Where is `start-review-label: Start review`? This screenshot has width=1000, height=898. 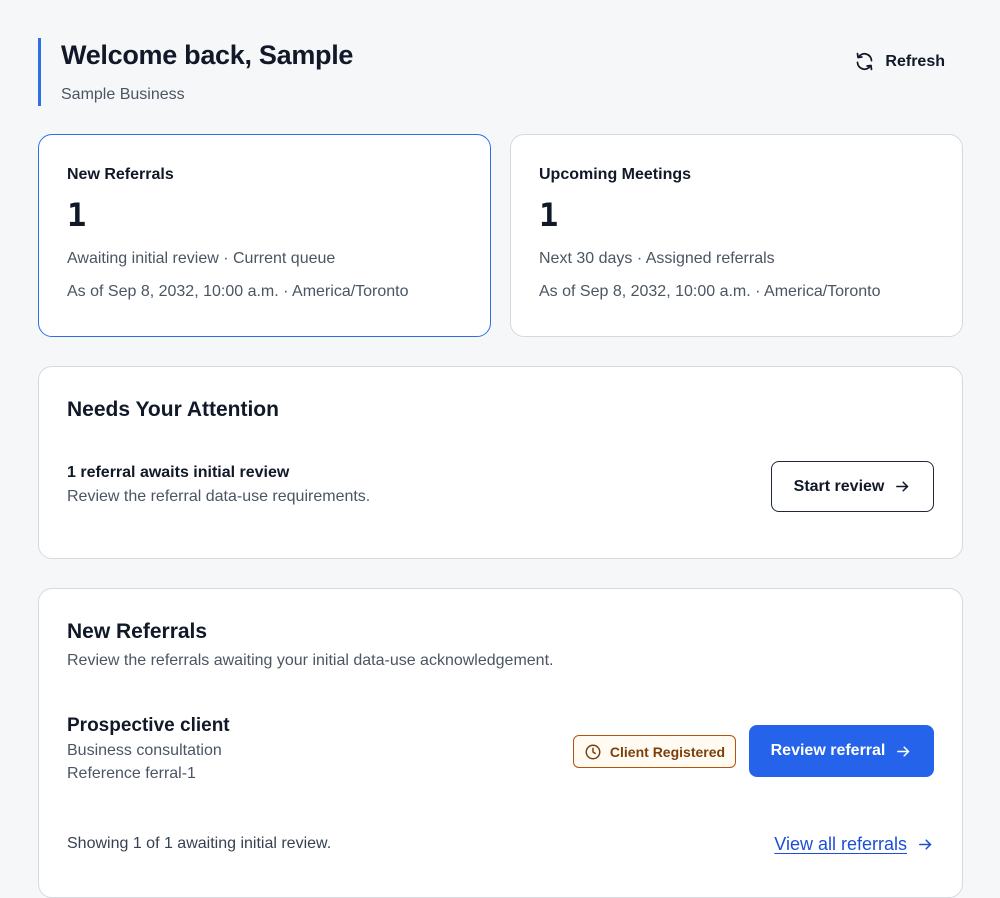
start-review-label: Start review is located at coordinates (839, 486).